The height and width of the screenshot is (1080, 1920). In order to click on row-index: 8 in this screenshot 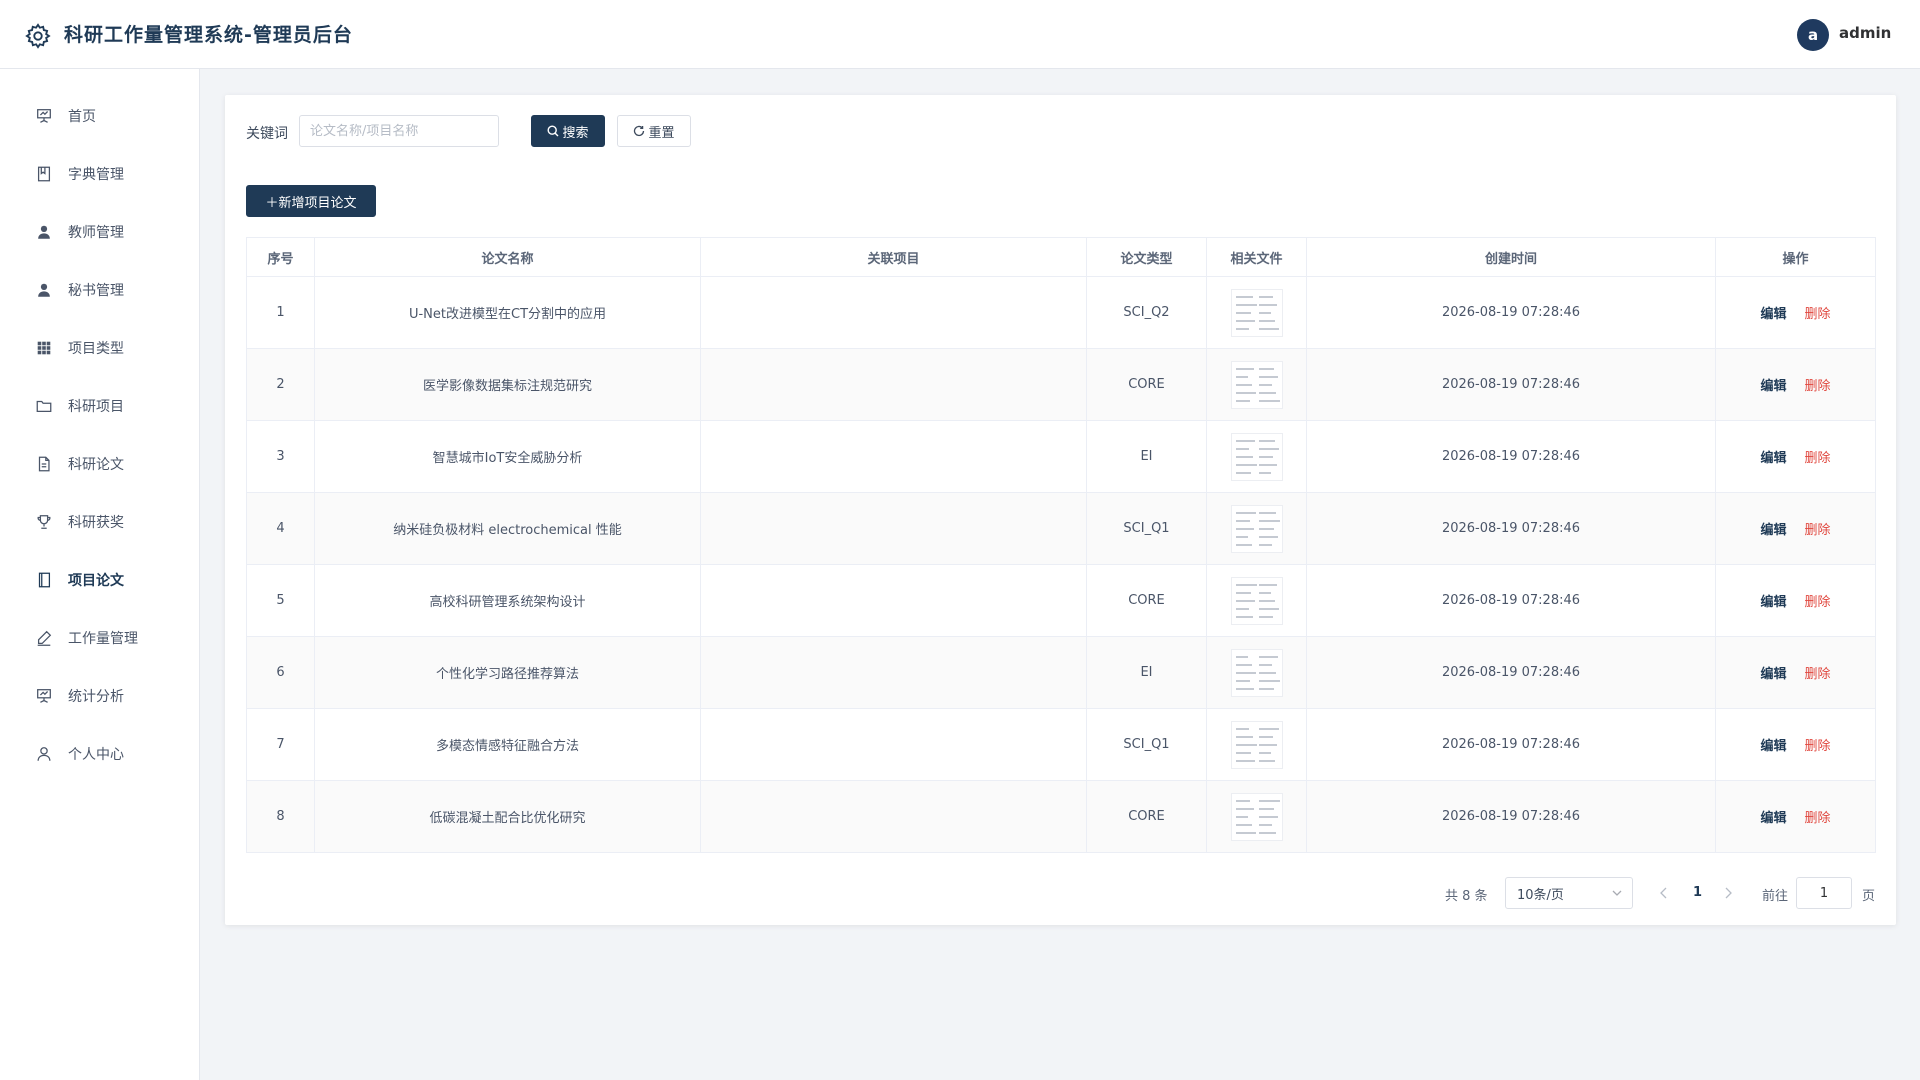, I will do `click(280, 816)`.